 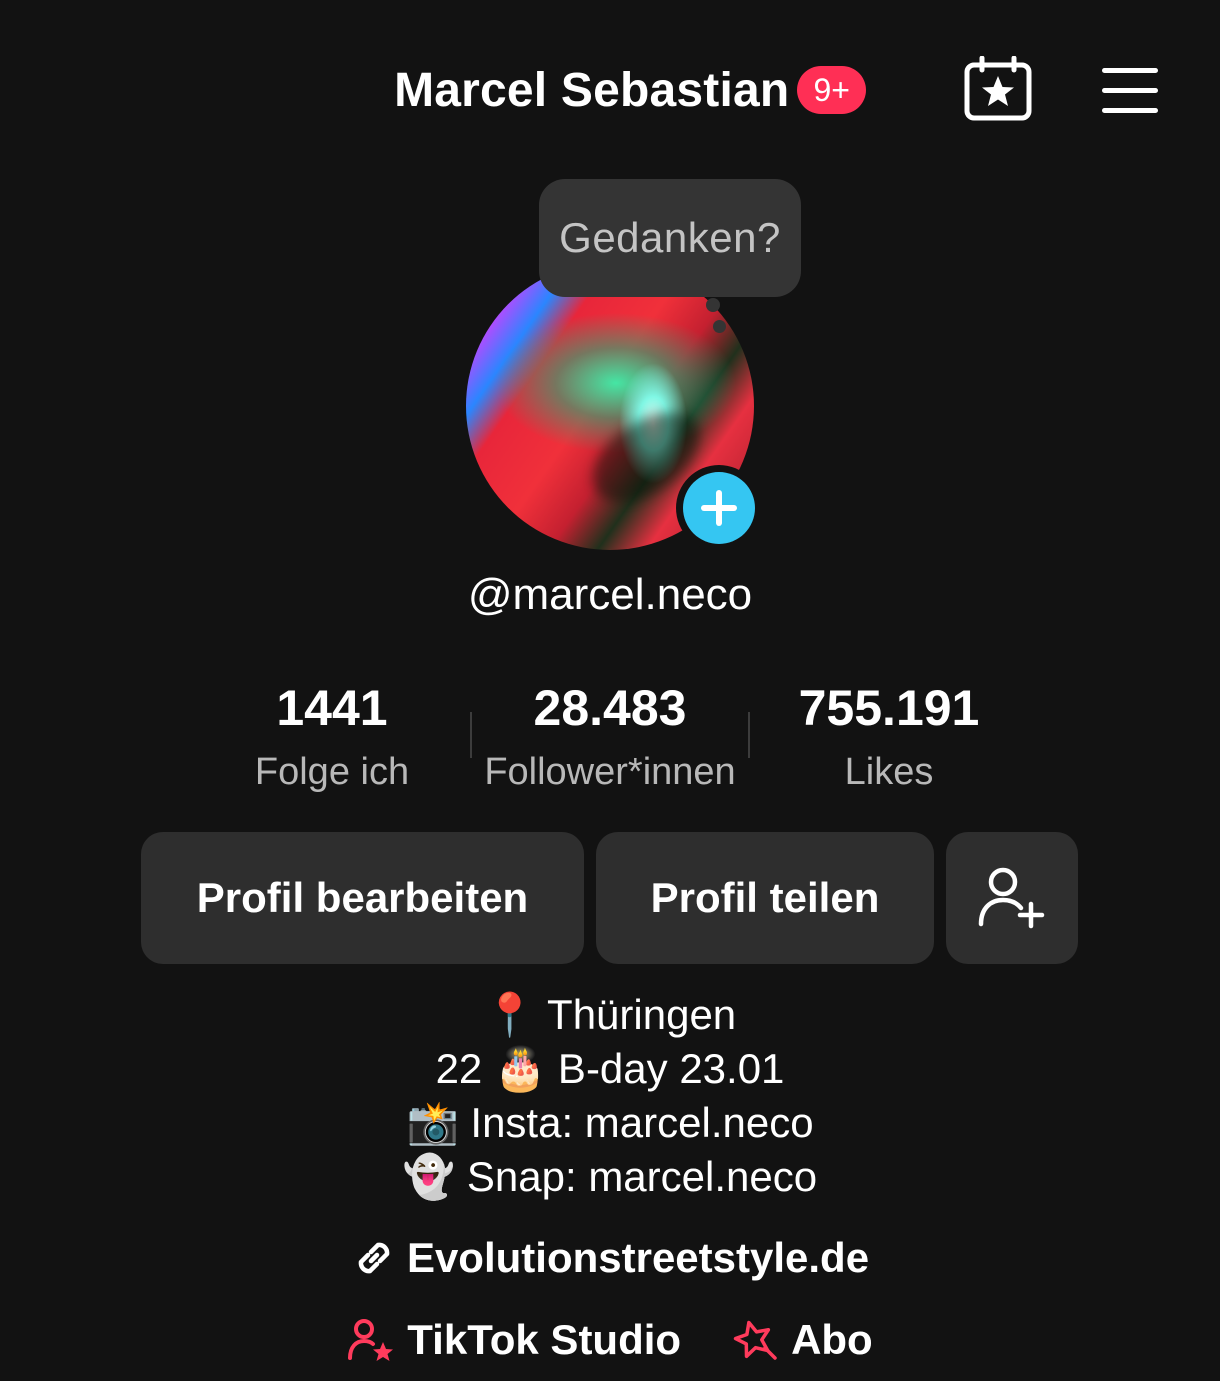 I want to click on profile-link: Evolutionstreetstyle.de, so click(x=610, y=1258).